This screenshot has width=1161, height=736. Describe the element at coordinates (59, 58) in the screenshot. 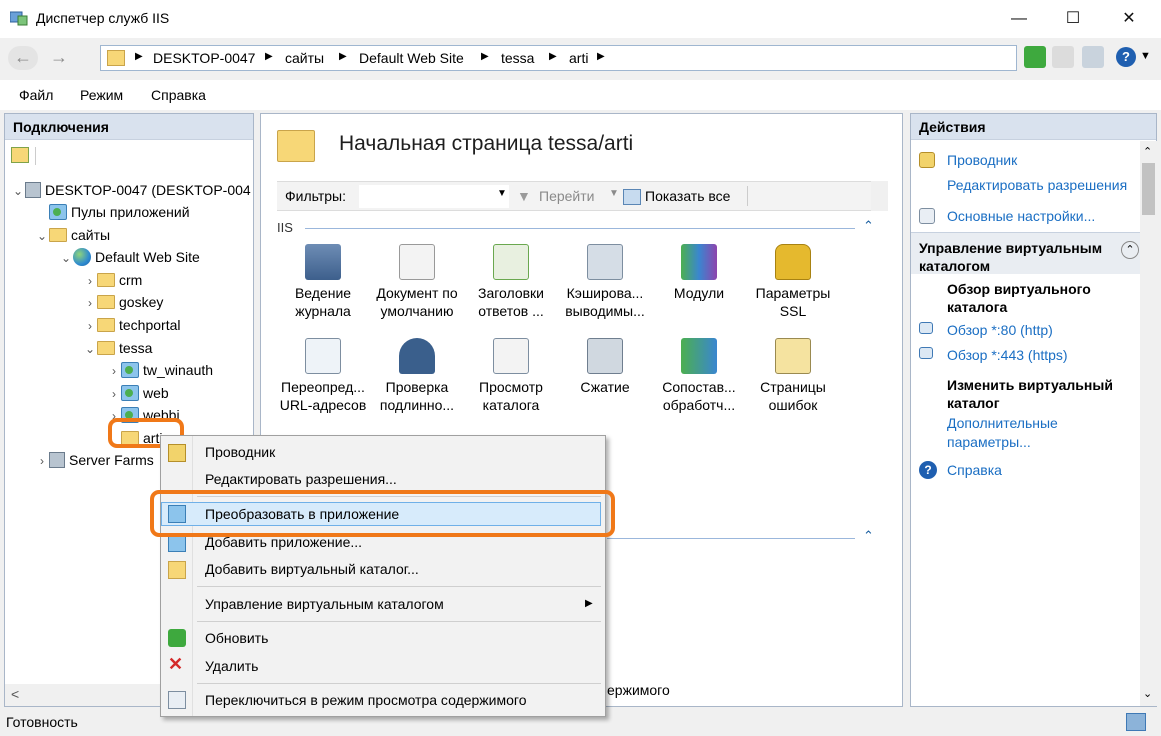

I see `forward-arrow-icon: →` at that location.